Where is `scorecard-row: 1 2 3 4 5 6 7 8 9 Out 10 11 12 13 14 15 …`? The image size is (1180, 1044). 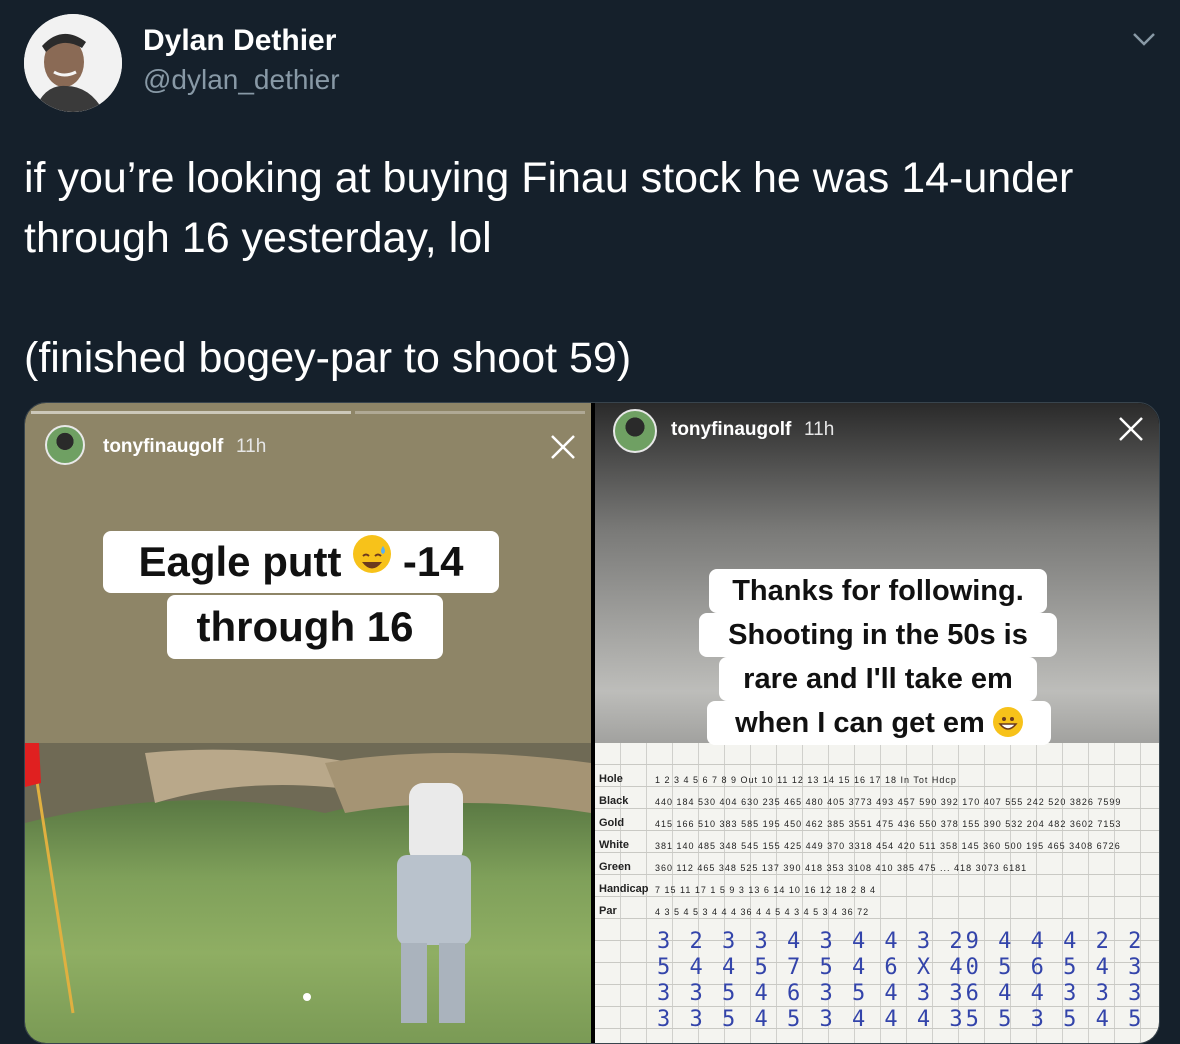 scorecard-row: 1 2 3 4 5 6 7 8 9 Out 10 11 12 13 14 15 … is located at coordinates (806, 780).